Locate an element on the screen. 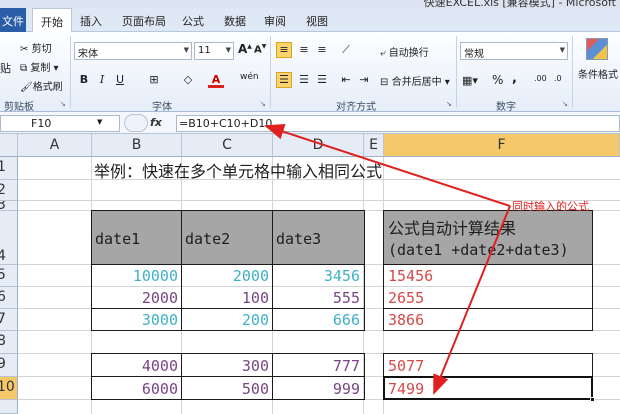 The width and height of the screenshot is (620, 414). annotation-arrow-to-cell is located at coordinates (472, 300).